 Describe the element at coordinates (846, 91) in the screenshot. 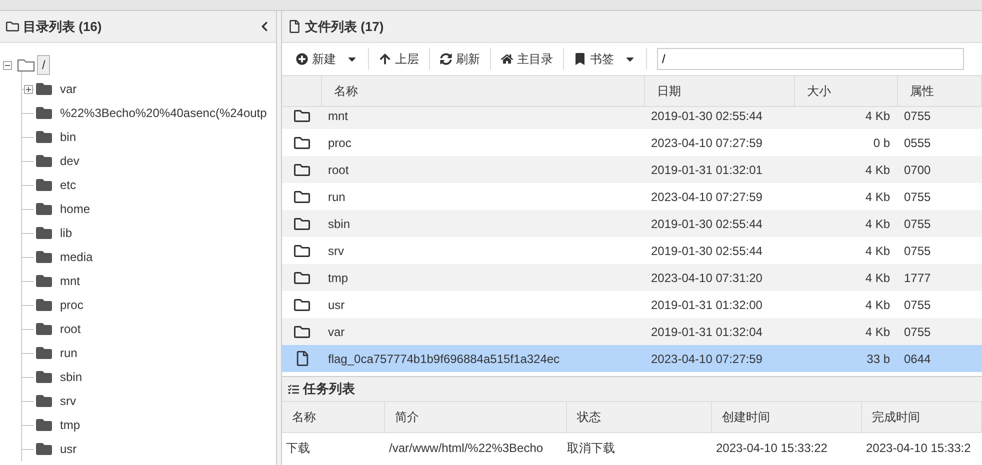

I see `column-header: 大小` at that location.